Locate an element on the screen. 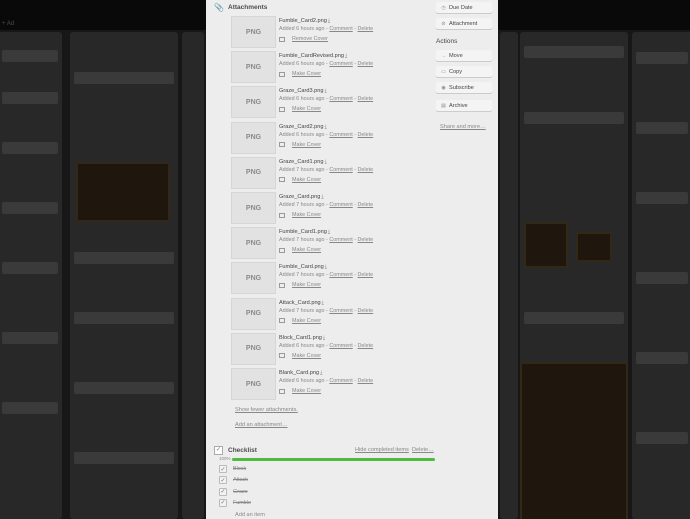  attachment-name-link: Fumble_Card.png is located at coordinates (301, 267).